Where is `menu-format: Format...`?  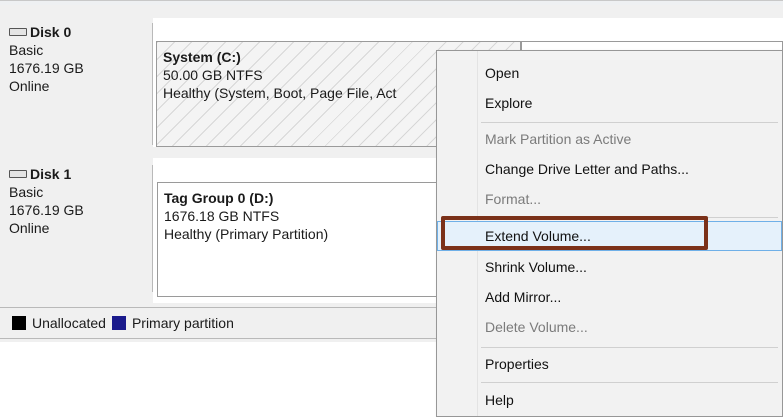
menu-format: Format... is located at coordinates (609, 199).